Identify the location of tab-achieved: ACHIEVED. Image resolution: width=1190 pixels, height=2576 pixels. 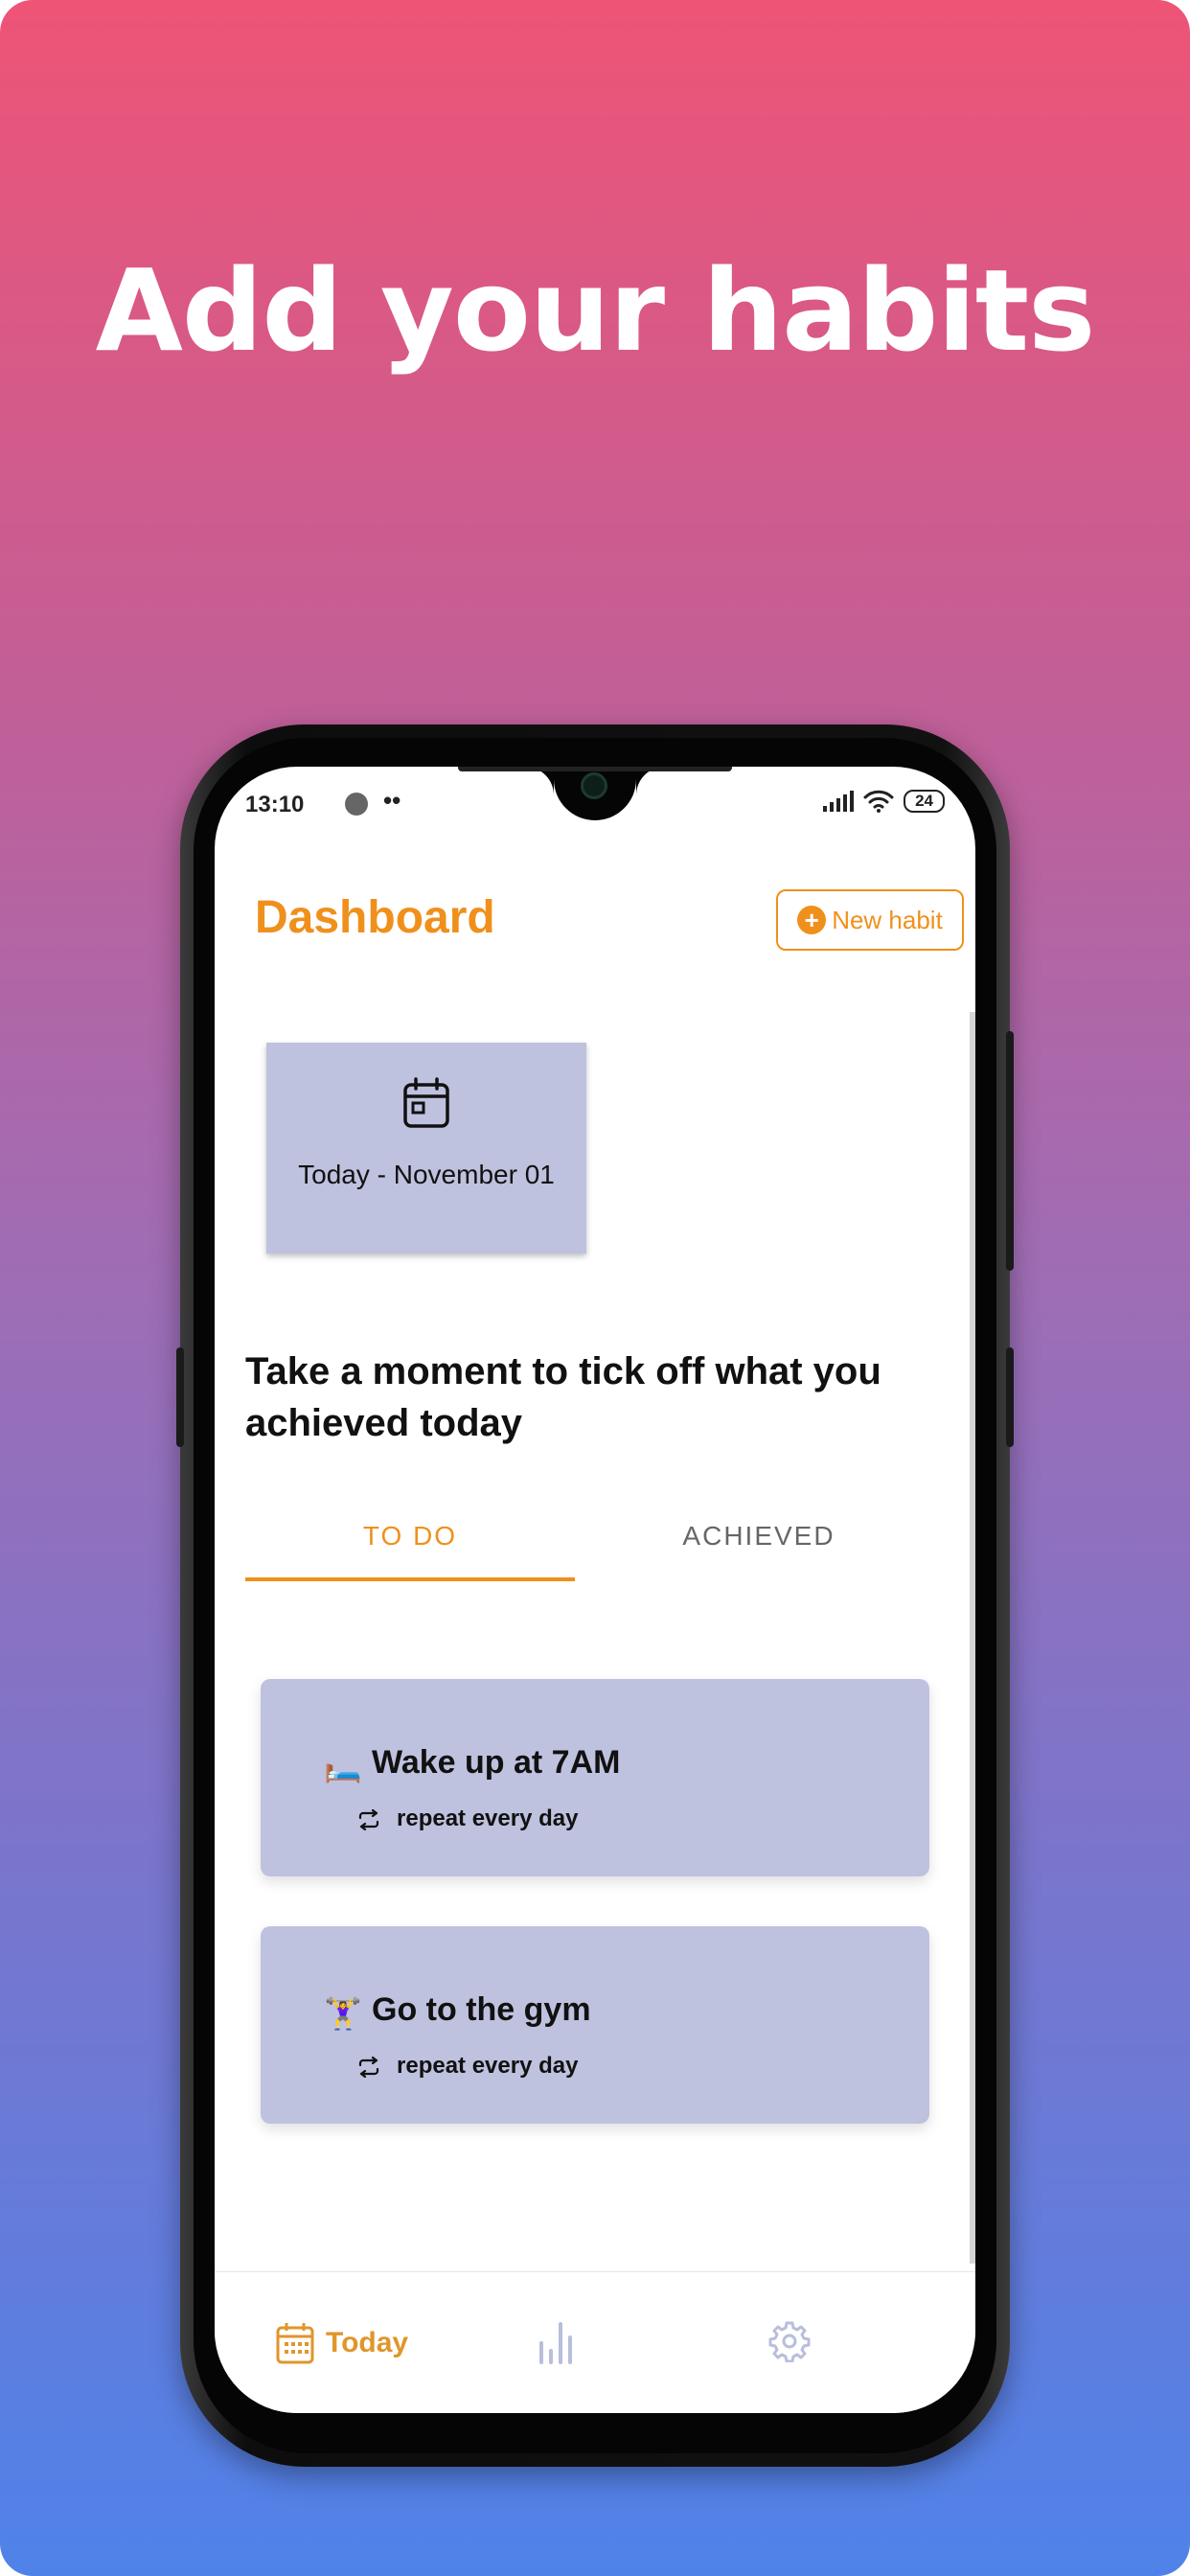
(759, 1536).